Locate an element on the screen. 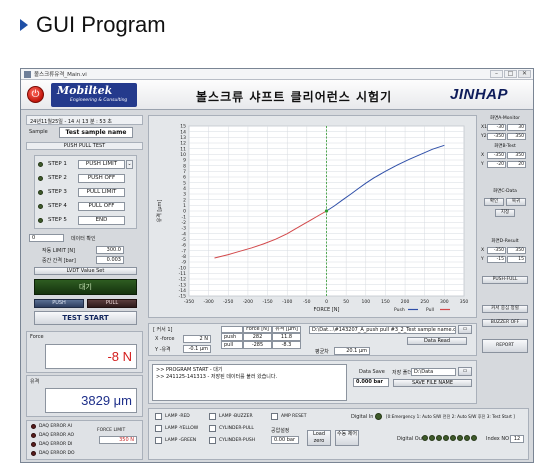  maximize-button: □ is located at coordinates (510, 74).